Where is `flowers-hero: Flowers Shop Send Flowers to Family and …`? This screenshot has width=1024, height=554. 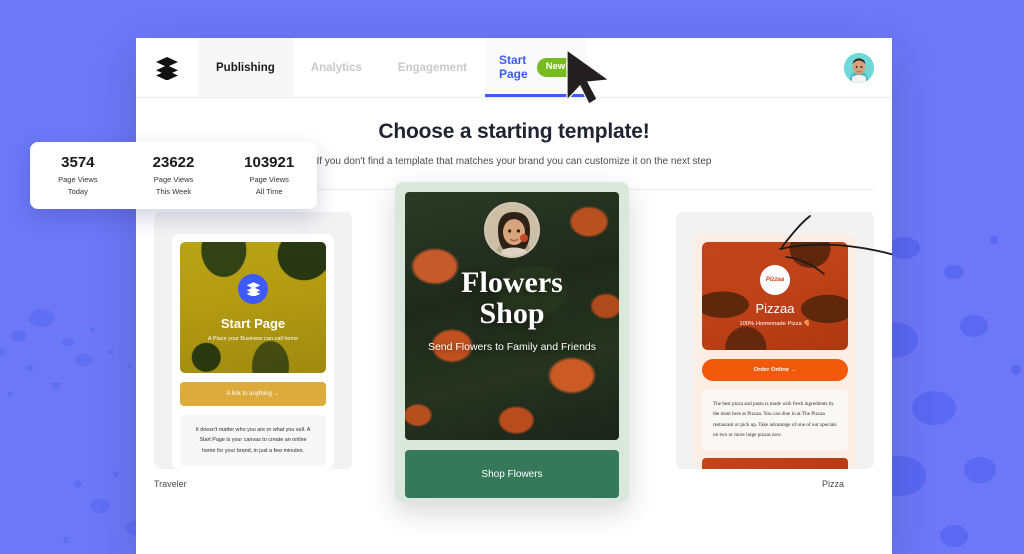
flowers-hero: Flowers Shop Send Flowers to Family and … is located at coordinates (512, 316).